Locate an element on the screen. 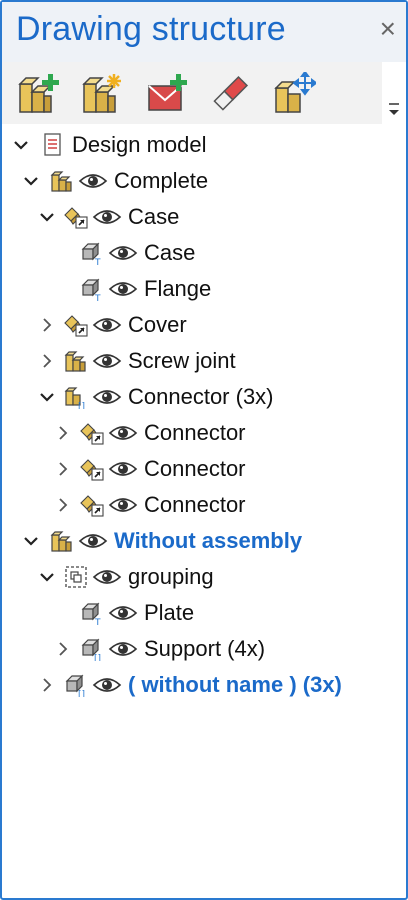 This screenshot has height=900, width=408. tree-label: Support (4x) is located at coordinates (205, 648).